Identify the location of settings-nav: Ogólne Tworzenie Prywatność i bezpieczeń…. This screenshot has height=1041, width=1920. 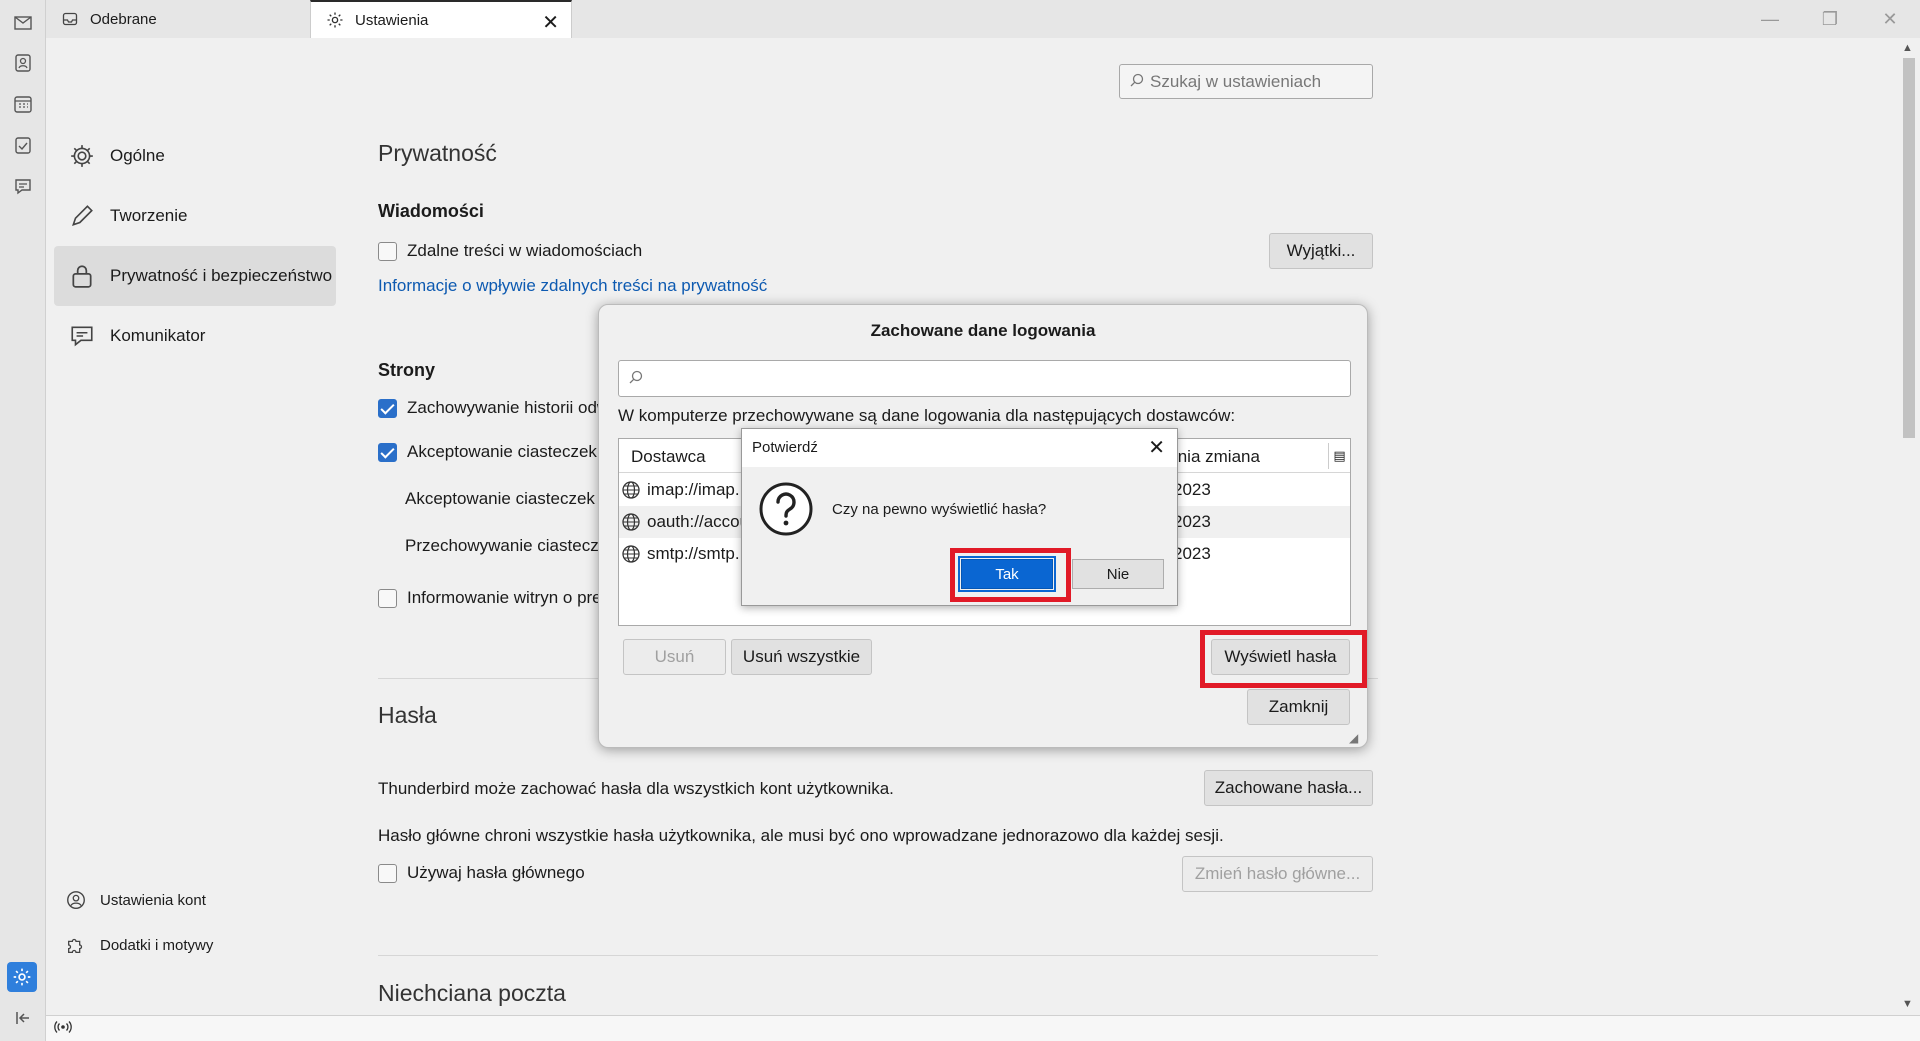
(194, 526).